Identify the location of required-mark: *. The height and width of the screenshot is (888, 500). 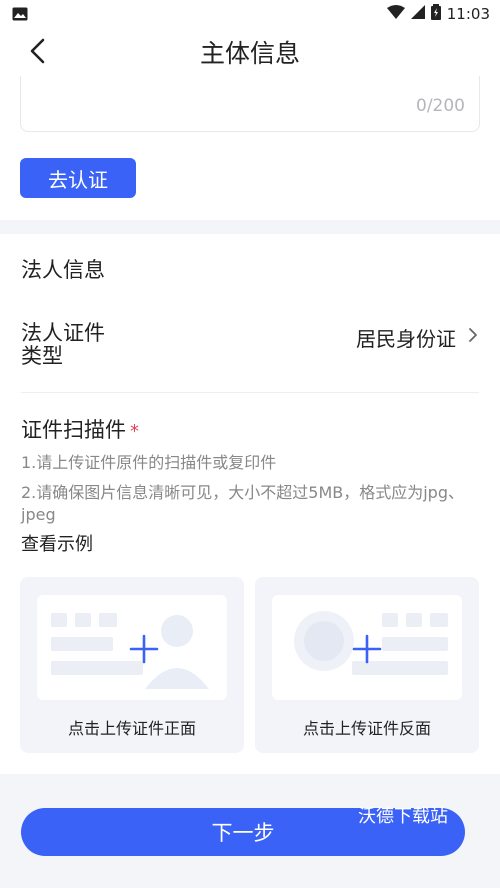
(134, 431).